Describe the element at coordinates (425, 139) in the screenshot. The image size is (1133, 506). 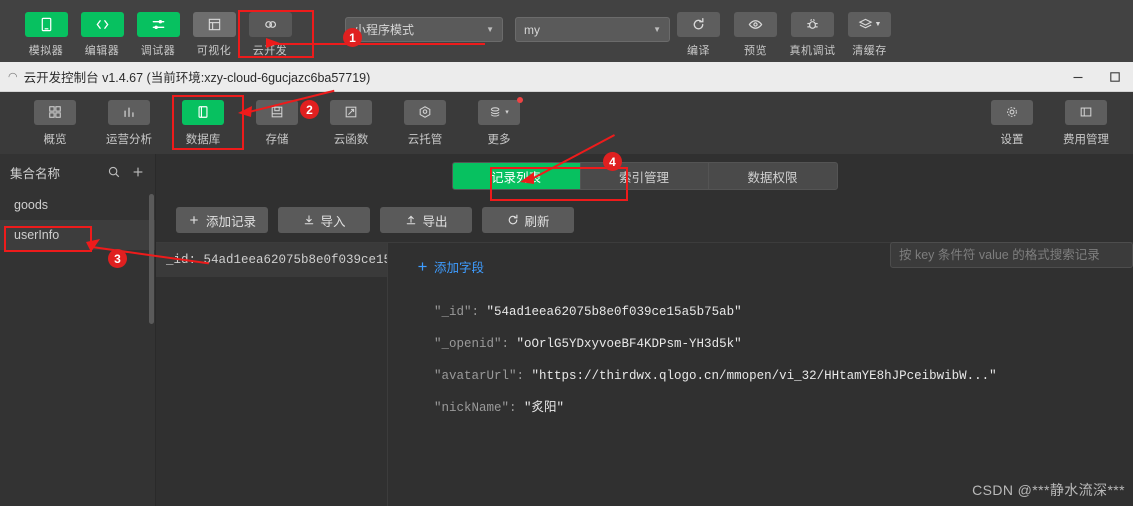
I see `nav-label: 云托管` at that location.